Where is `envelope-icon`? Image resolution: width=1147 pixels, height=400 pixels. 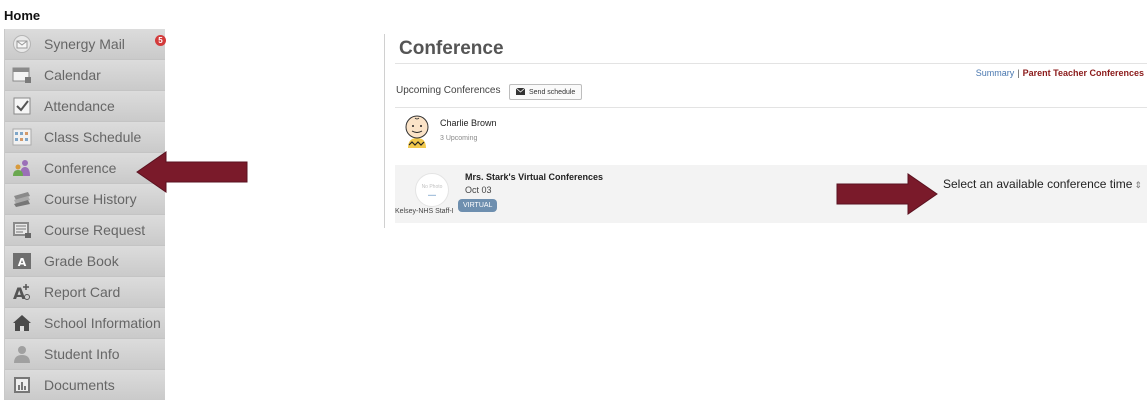
envelope-icon is located at coordinates (520, 92).